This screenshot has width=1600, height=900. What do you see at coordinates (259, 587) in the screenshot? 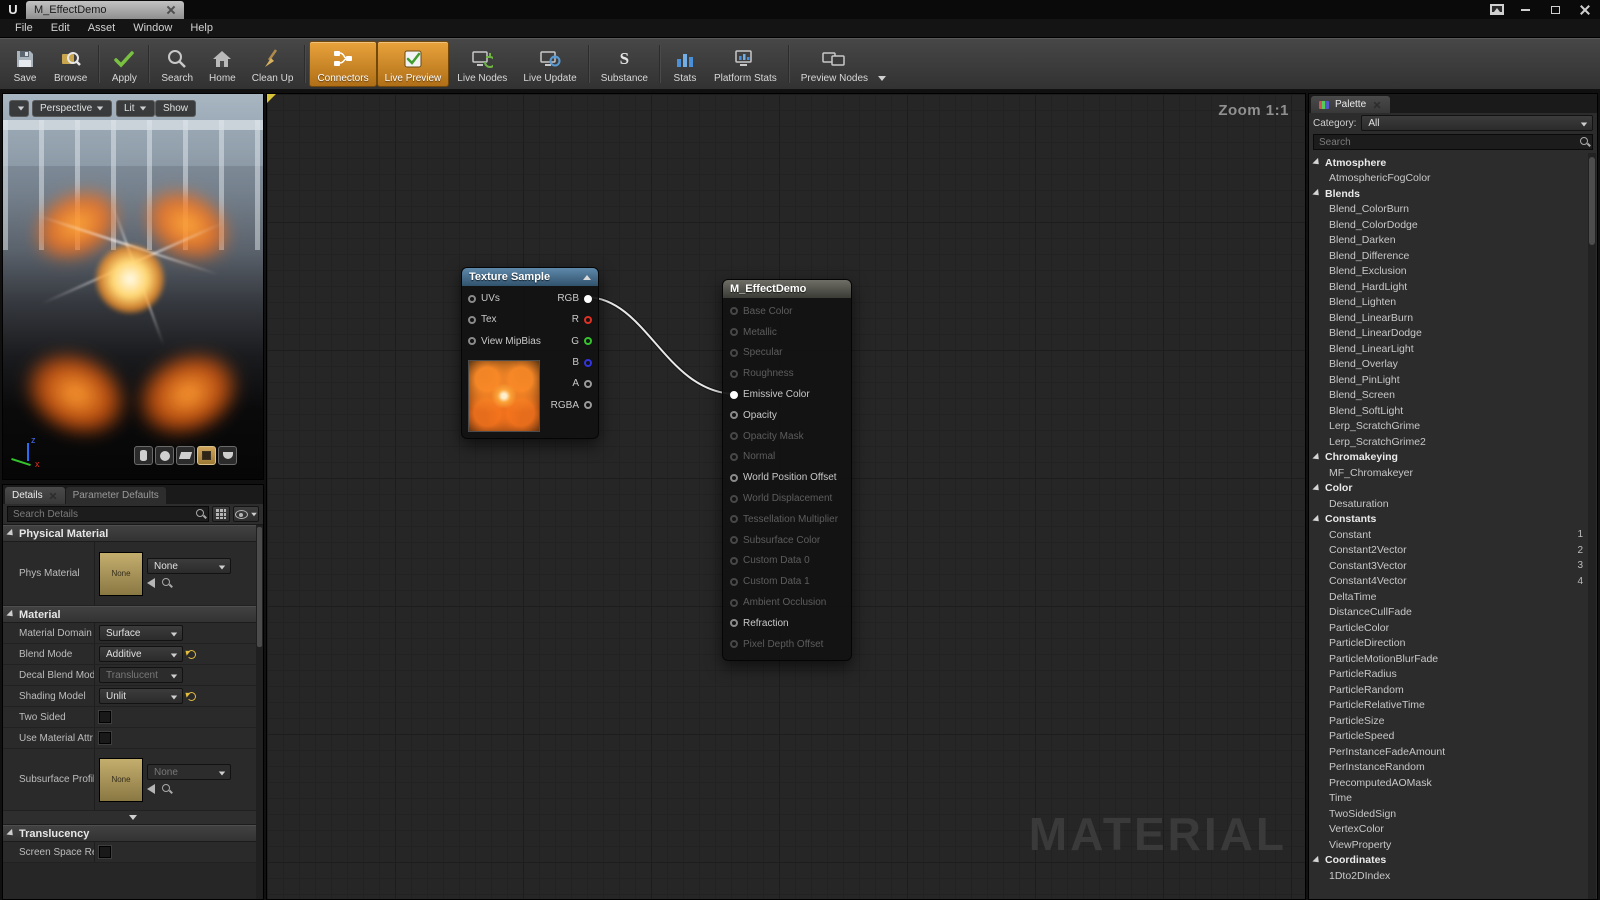
I see `scrollbar-thumb` at bounding box center [259, 587].